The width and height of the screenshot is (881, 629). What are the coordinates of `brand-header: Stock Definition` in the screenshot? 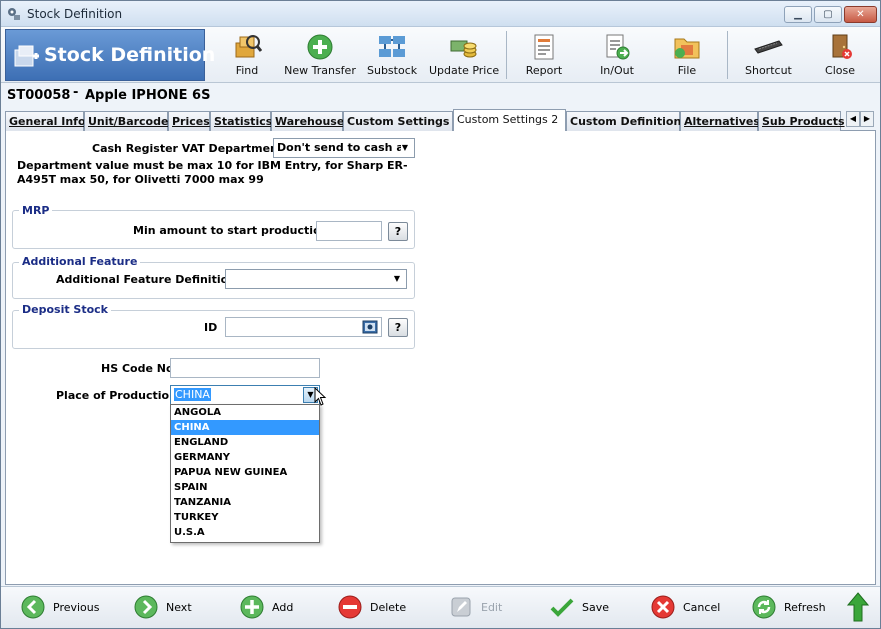 It's located at (110, 55).